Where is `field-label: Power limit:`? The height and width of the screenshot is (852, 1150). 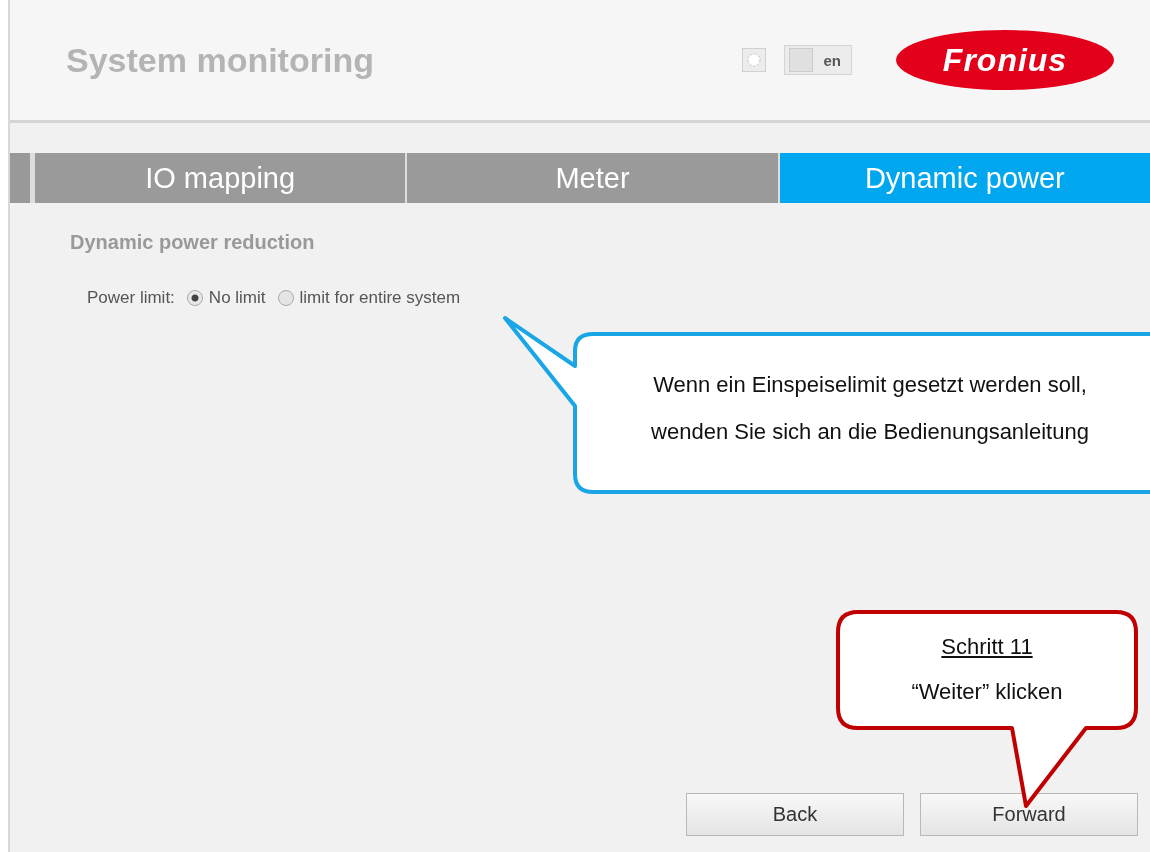 field-label: Power limit: is located at coordinates (131, 298).